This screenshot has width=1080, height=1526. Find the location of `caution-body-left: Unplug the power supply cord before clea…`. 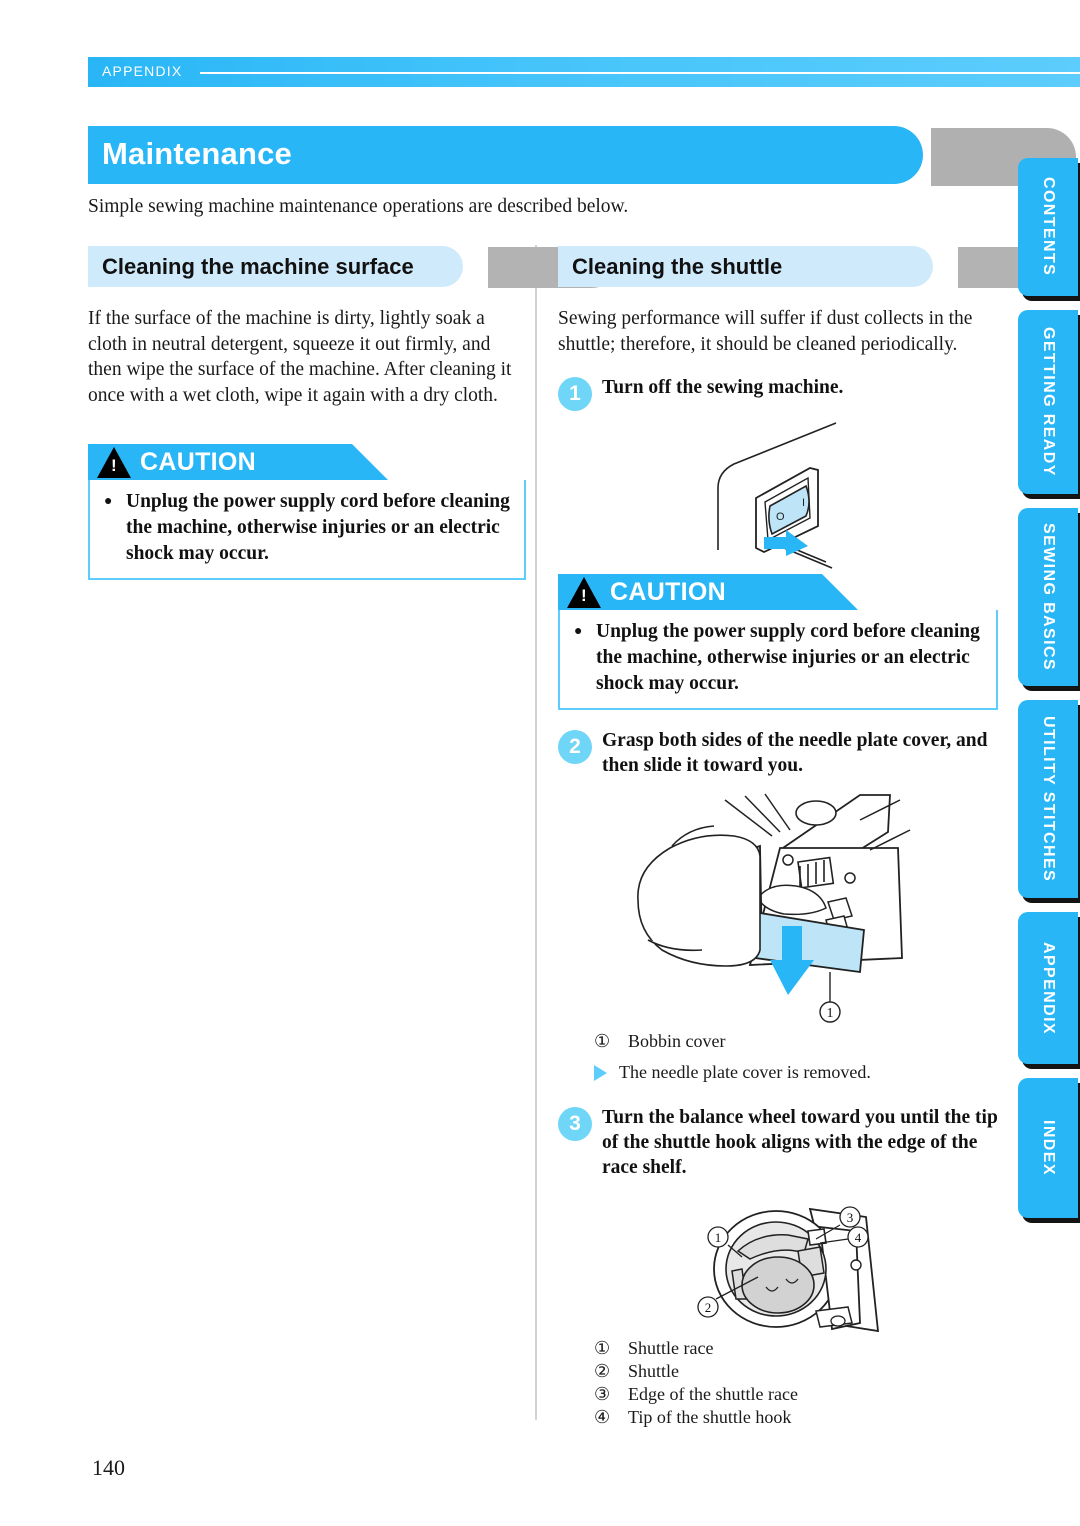

caution-body-left: Unplug the power supply cord before clea… is located at coordinates (307, 530).